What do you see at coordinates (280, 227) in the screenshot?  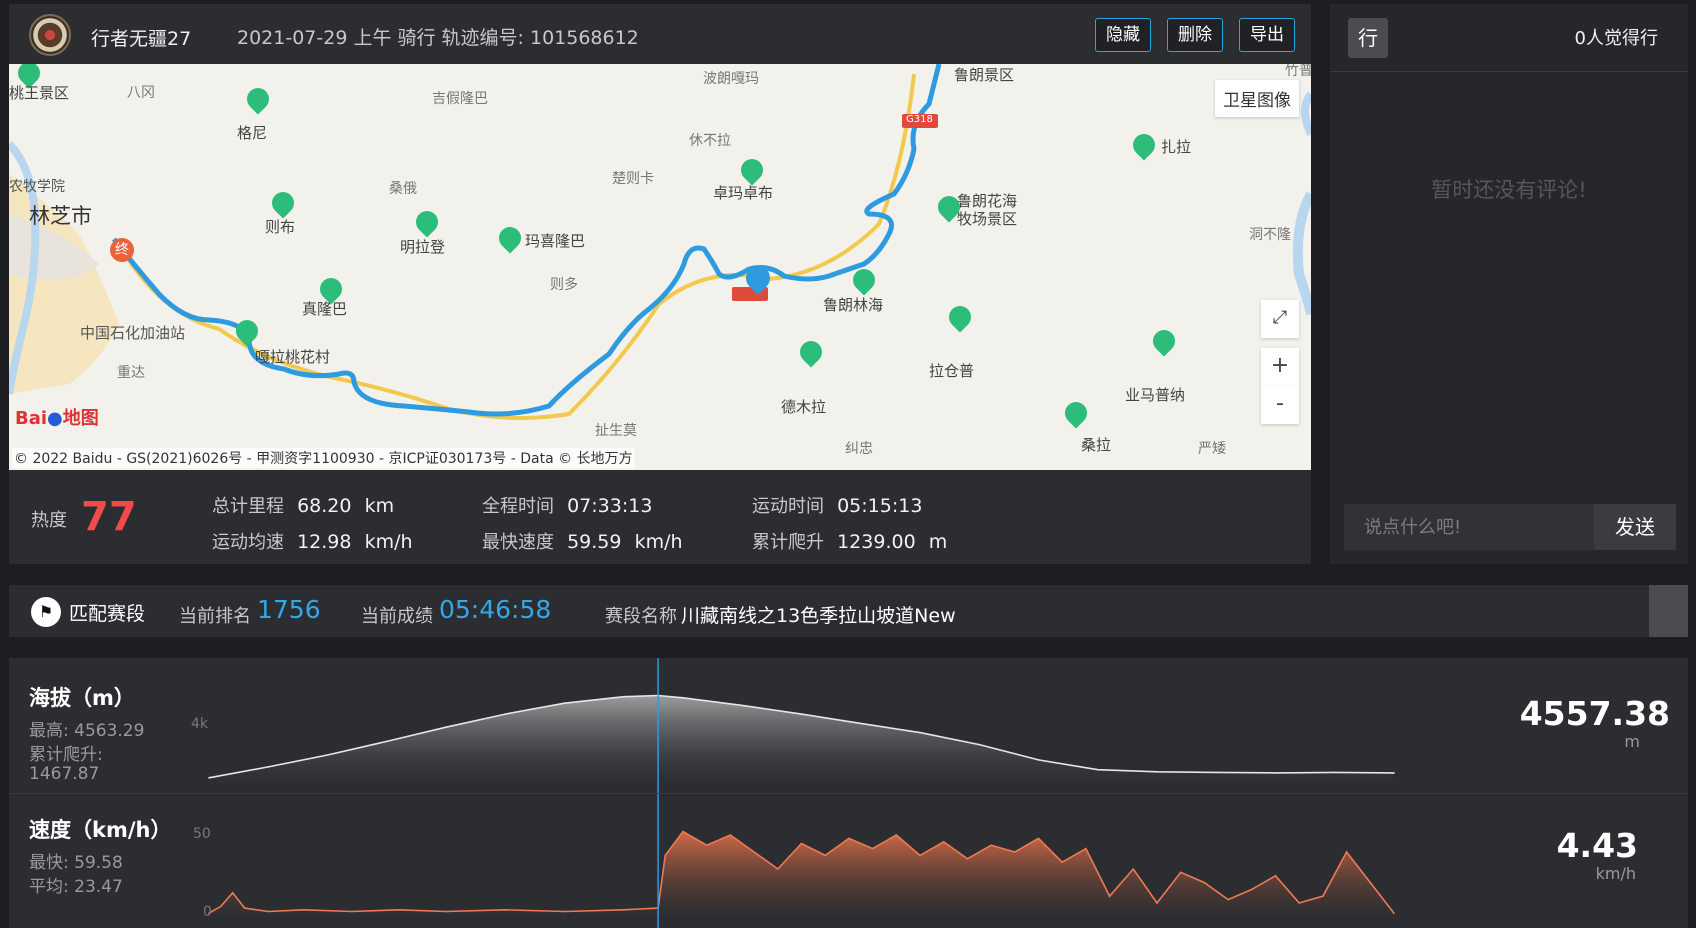 I see `map-label: 则布` at bounding box center [280, 227].